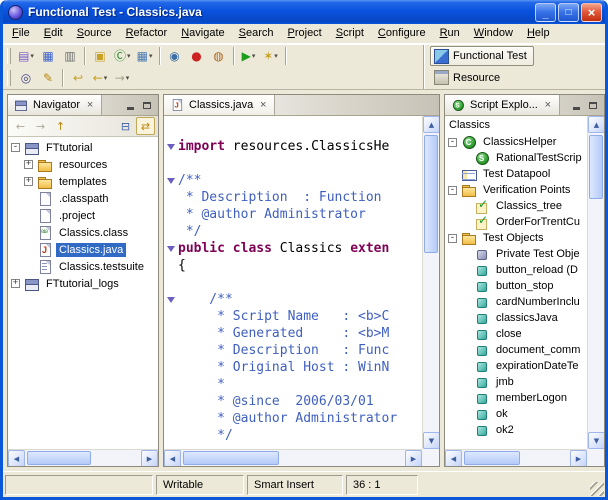 The image size is (608, 500). What do you see at coordinates (538, 33) in the screenshot?
I see `menu-item-help: Help` at bounding box center [538, 33].